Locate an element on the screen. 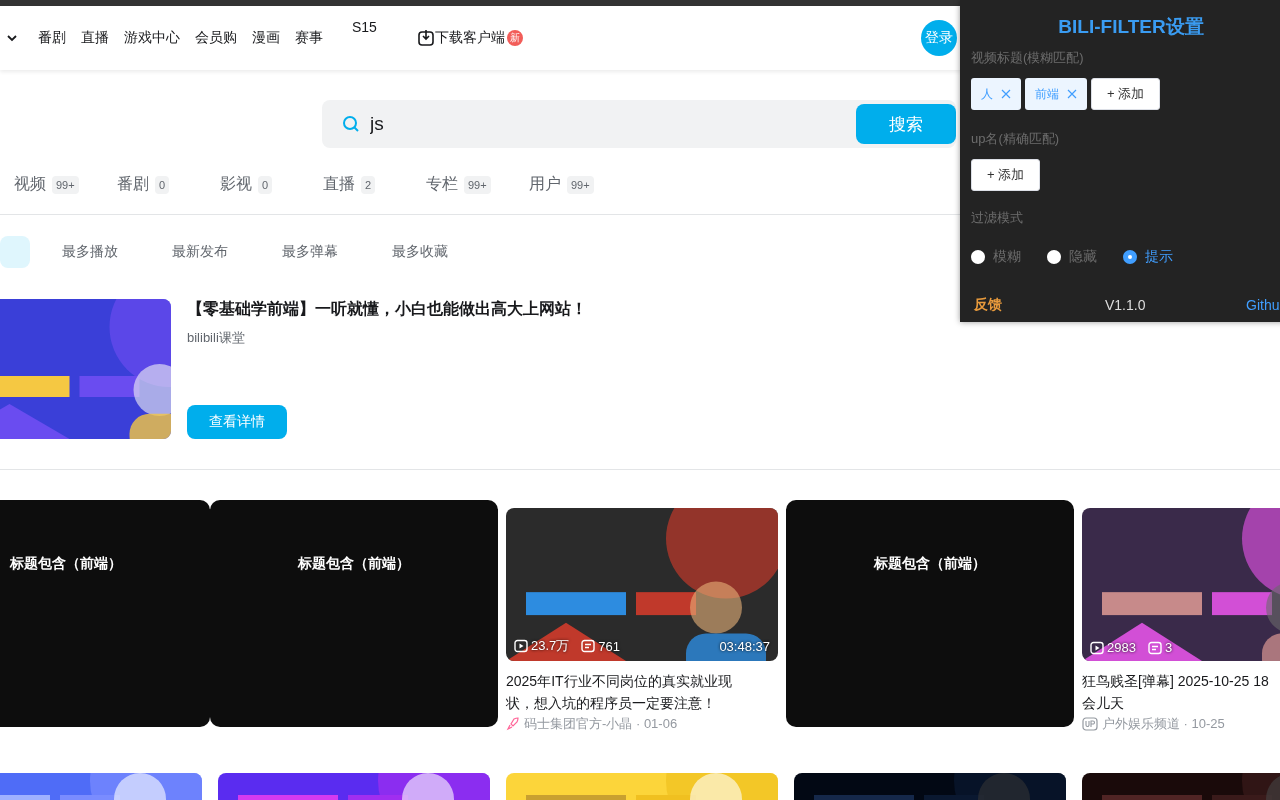  view-count: 23.7万 is located at coordinates (550, 646).